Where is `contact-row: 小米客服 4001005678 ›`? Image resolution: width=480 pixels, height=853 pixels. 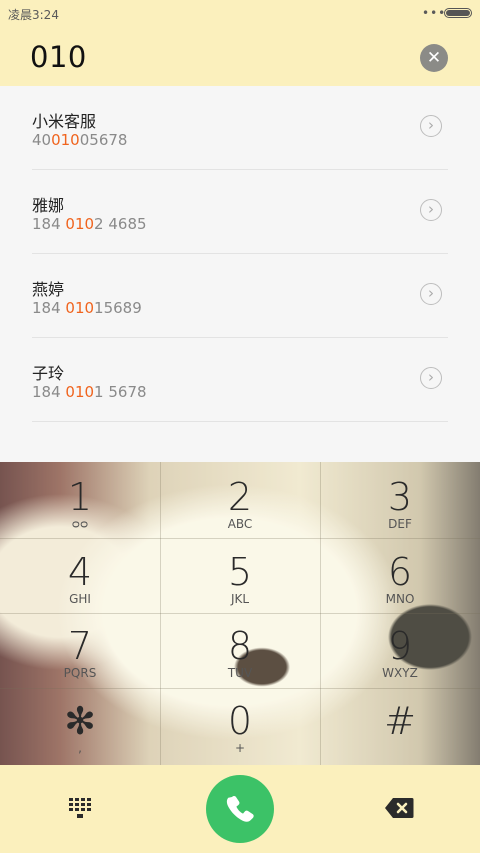
contact-row: 小米客服 4001005678 › is located at coordinates (240, 128).